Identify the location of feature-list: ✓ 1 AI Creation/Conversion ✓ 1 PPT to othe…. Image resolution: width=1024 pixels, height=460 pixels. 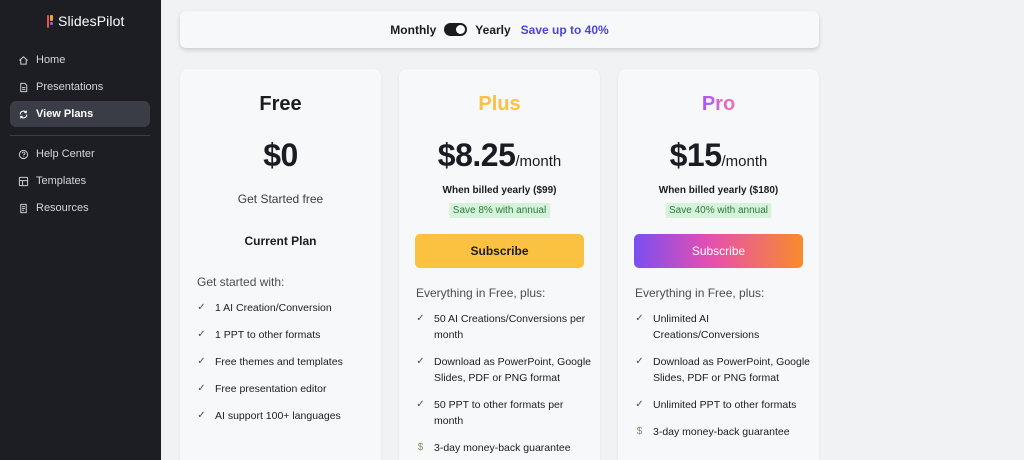
(284, 367).